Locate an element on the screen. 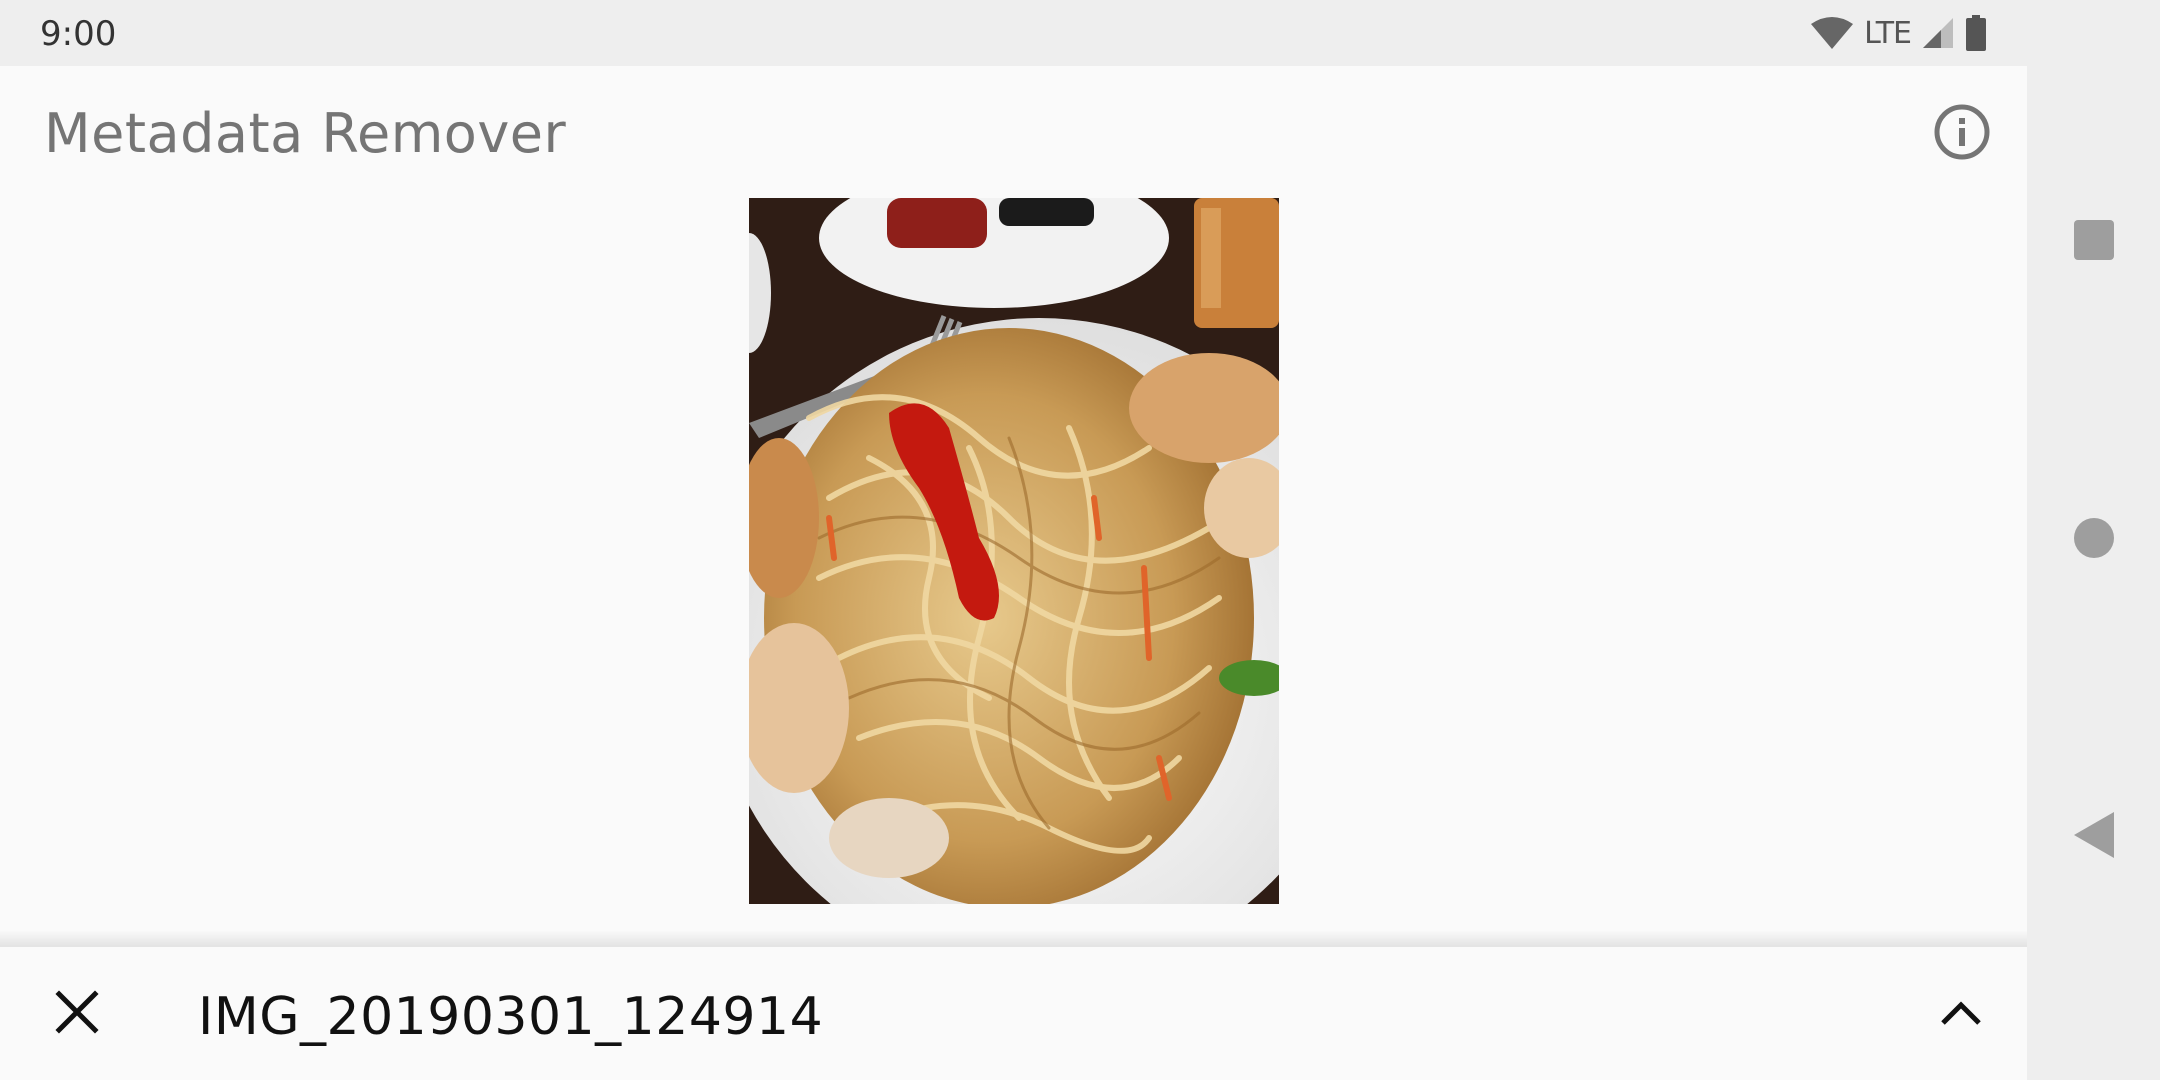 The height and width of the screenshot is (1080, 2160). wifi-icon is located at coordinates (1832, 33).